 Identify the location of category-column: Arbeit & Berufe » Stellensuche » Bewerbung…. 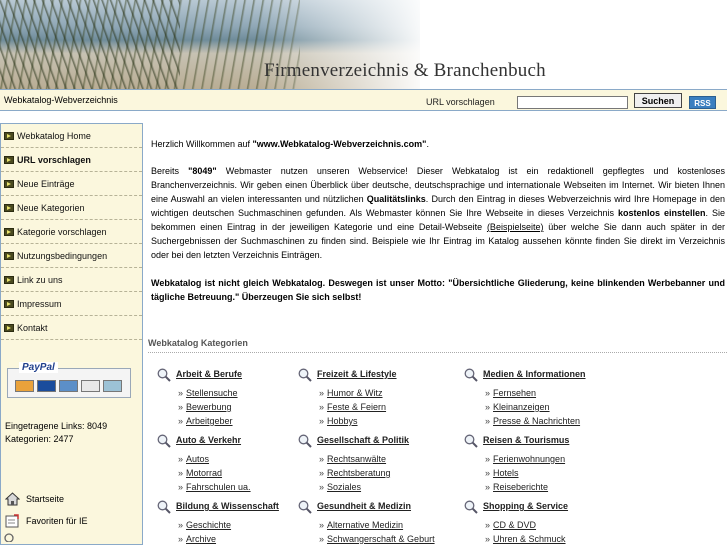
(226, 455).